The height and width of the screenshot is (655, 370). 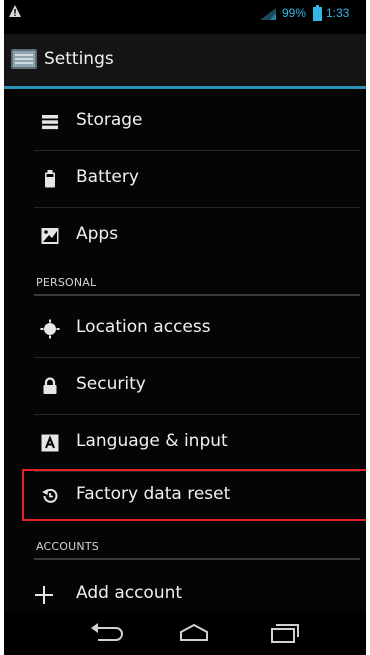 What do you see at coordinates (282, 633) in the screenshot?
I see `recent-apps-icon` at bounding box center [282, 633].